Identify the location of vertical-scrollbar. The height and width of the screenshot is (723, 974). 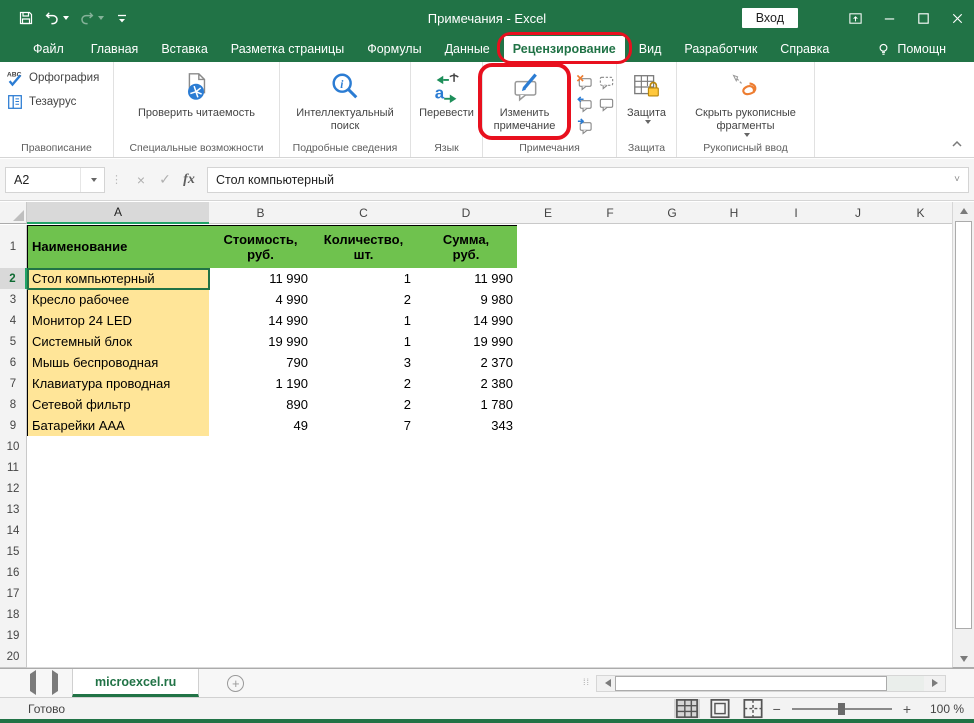
(963, 435).